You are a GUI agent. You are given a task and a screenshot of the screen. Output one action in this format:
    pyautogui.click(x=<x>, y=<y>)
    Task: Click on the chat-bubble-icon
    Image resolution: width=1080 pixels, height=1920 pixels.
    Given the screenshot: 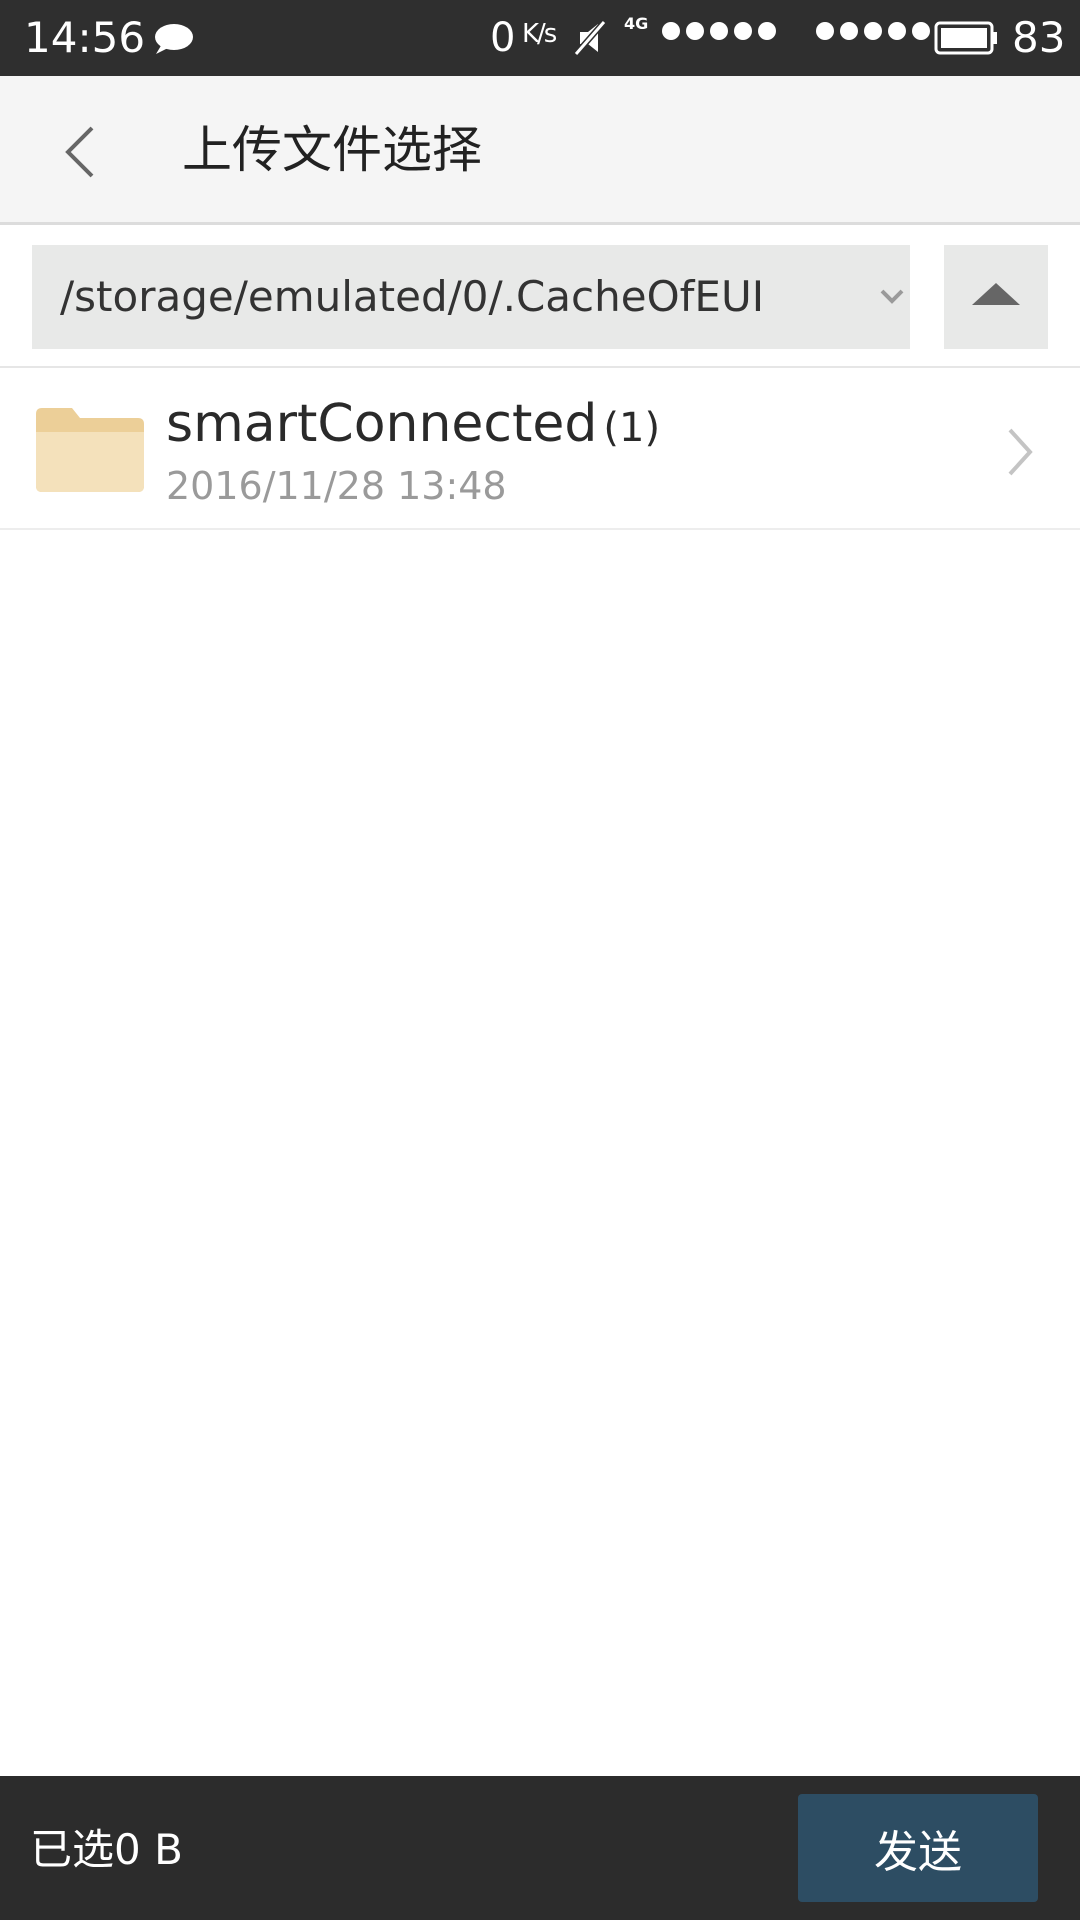 What is the action you would take?
    pyautogui.click(x=174, y=39)
    